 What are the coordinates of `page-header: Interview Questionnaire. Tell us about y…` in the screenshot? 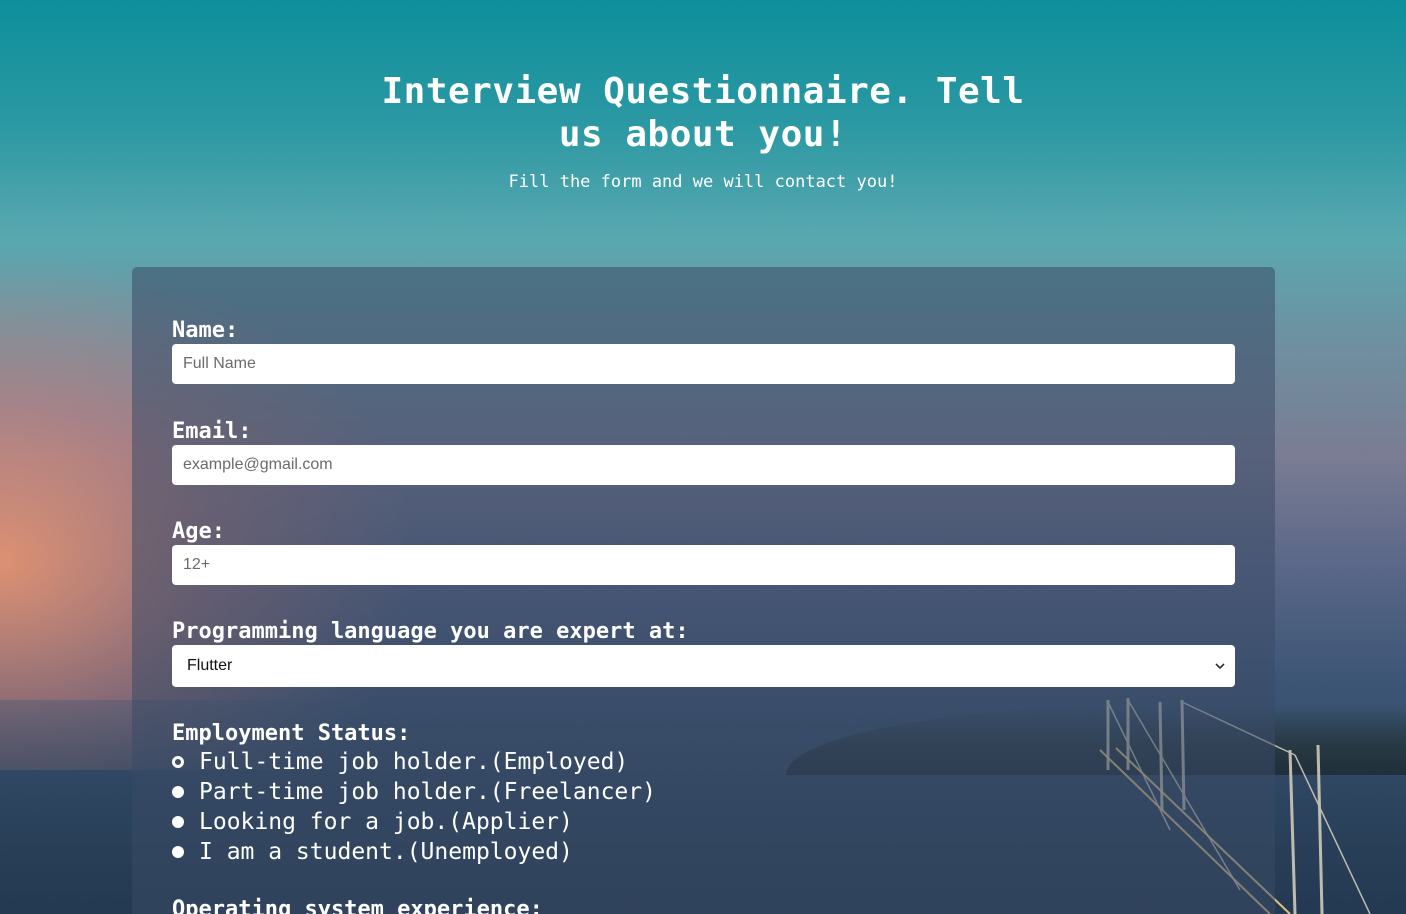 It's located at (703, 131).